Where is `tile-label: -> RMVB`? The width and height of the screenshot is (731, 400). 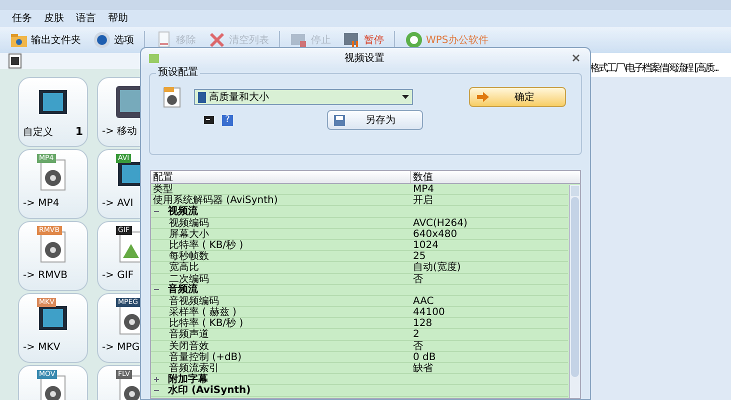 tile-label: -> RMVB is located at coordinates (45, 276).